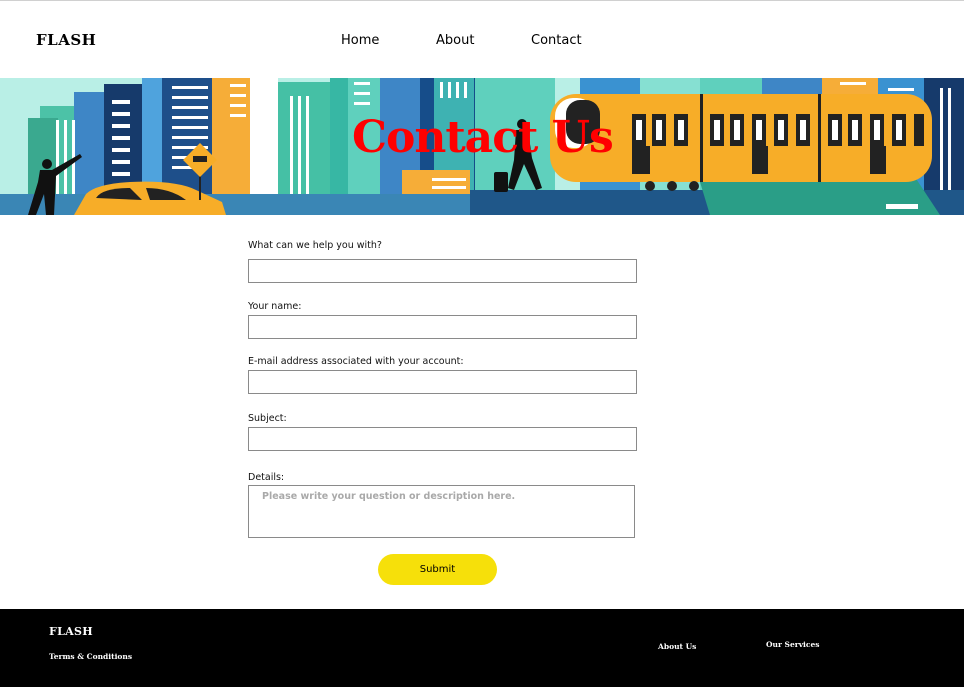 Image resolution: width=964 pixels, height=687 pixels. What do you see at coordinates (90, 656) in the screenshot?
I see `footer-link-terms: Terms & Conditions` at bounding box center [90, 656].